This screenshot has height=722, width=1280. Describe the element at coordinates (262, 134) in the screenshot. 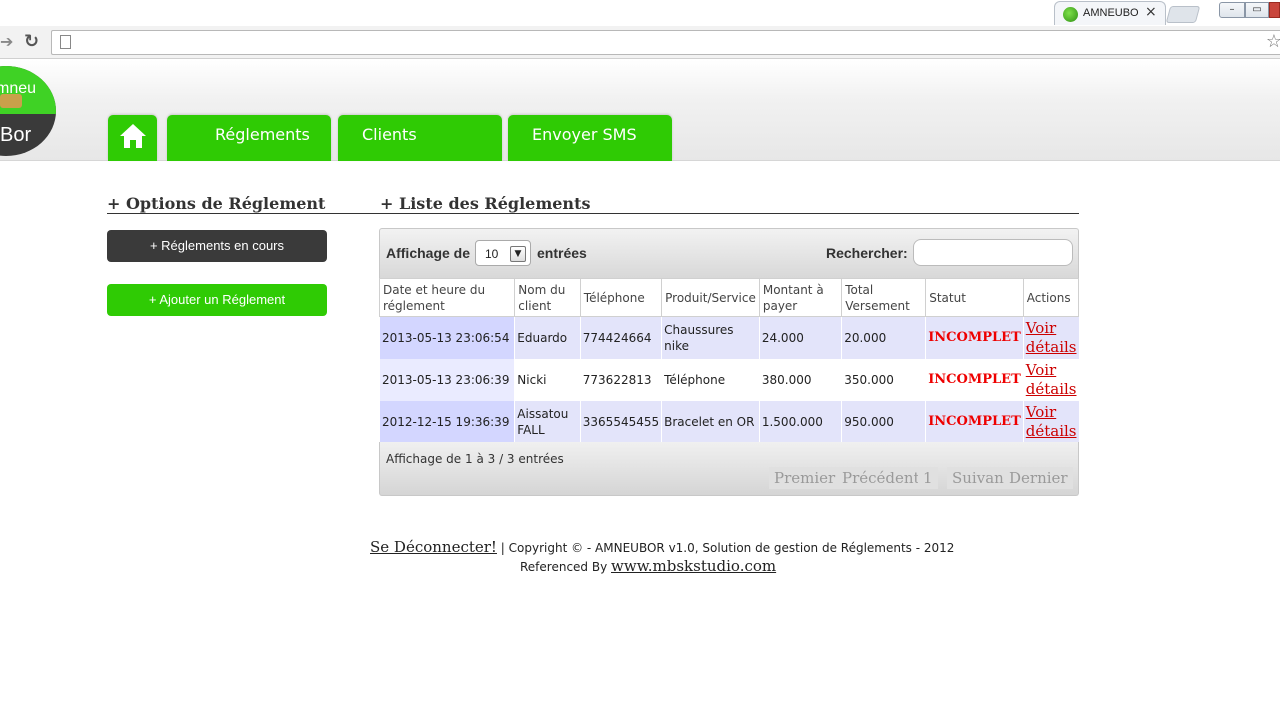

I see `nav-reglements-label: Réglements` at that location.